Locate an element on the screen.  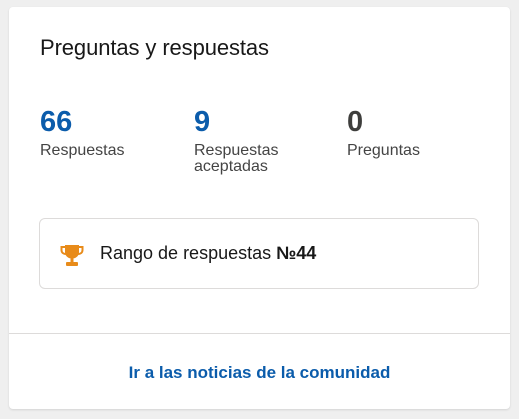
stat-accepted-answers: 9 Respuestas aceptadas is located at coordinates (249, 141).